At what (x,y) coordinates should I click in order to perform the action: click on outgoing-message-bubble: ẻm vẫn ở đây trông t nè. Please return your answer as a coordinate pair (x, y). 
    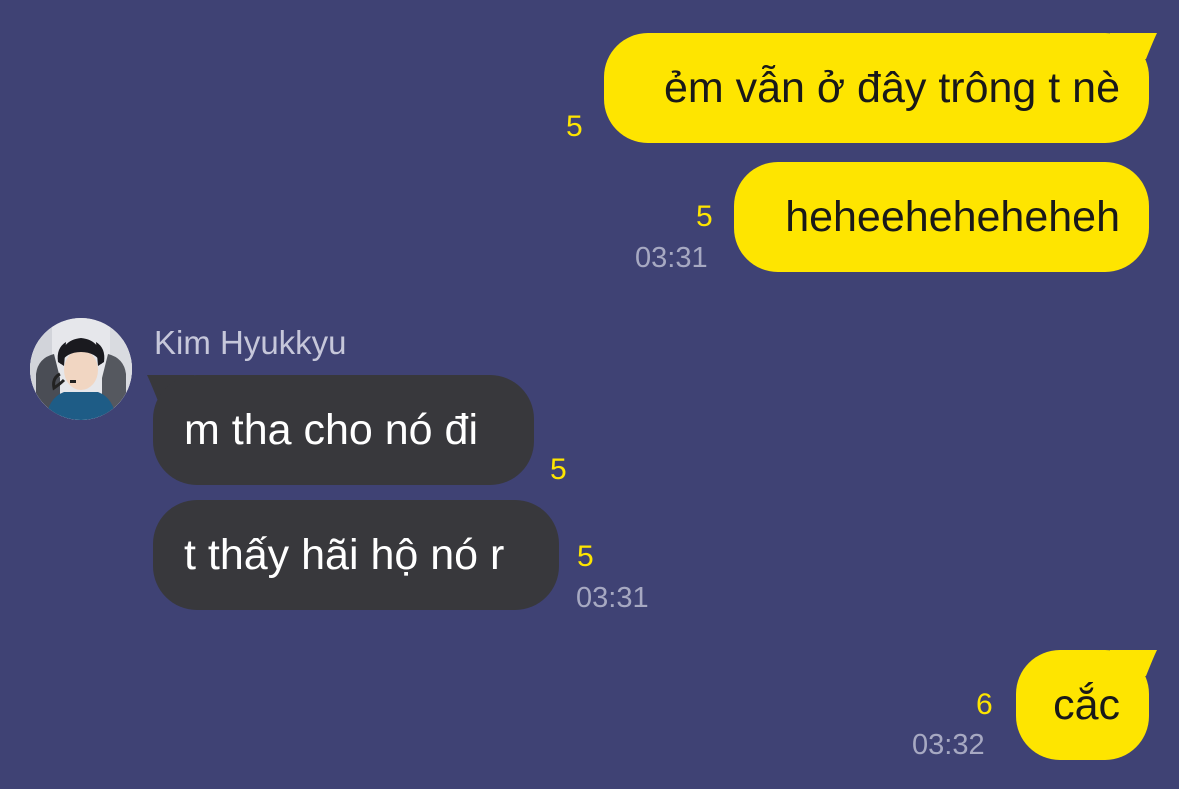
    Looking at the image, I should click on (876, 88).